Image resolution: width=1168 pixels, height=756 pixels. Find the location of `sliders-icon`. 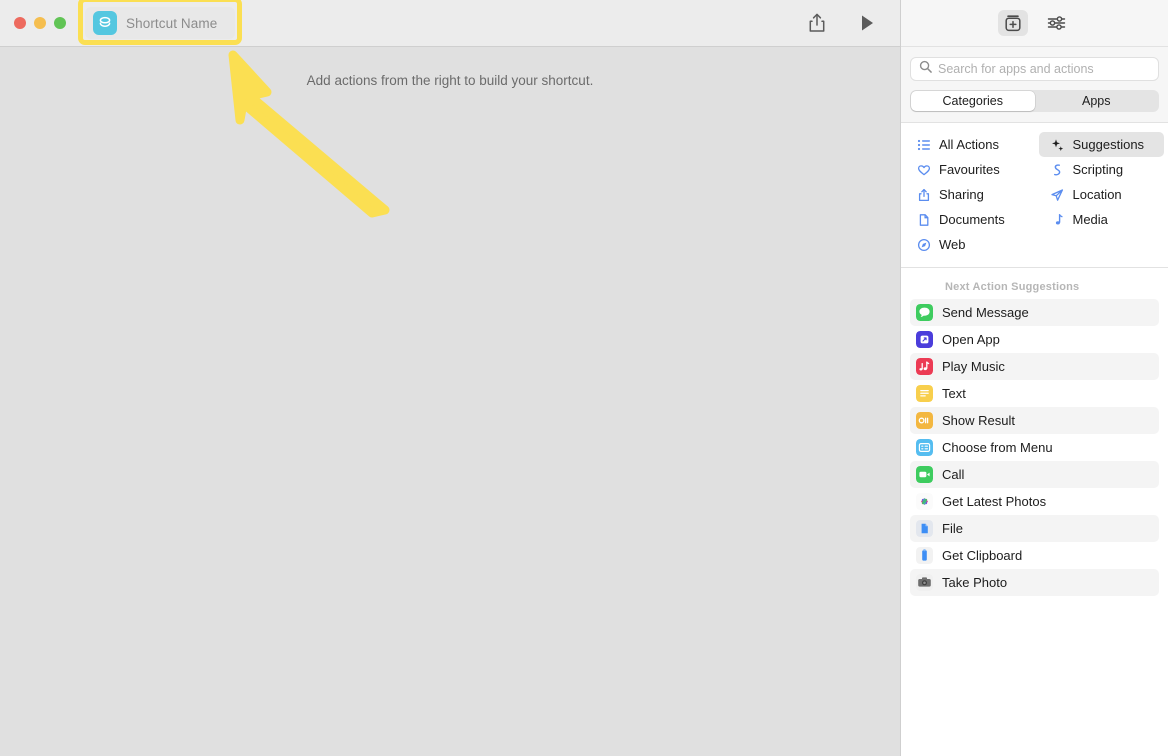

sliders-icon is located at coordinates (1057, 23).